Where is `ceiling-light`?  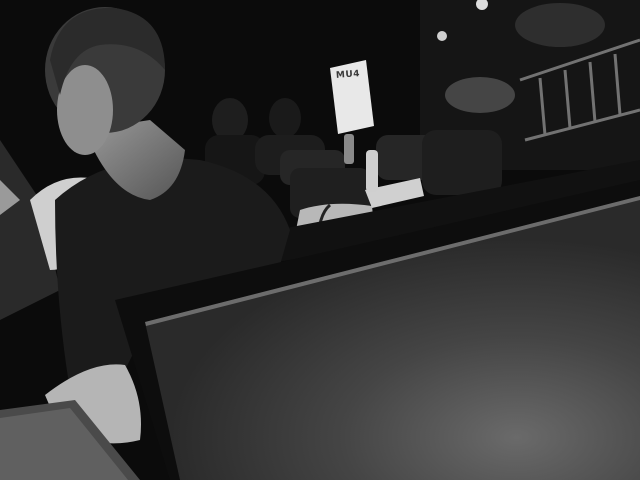 ceiling-light is located at coordinates (442, 36).